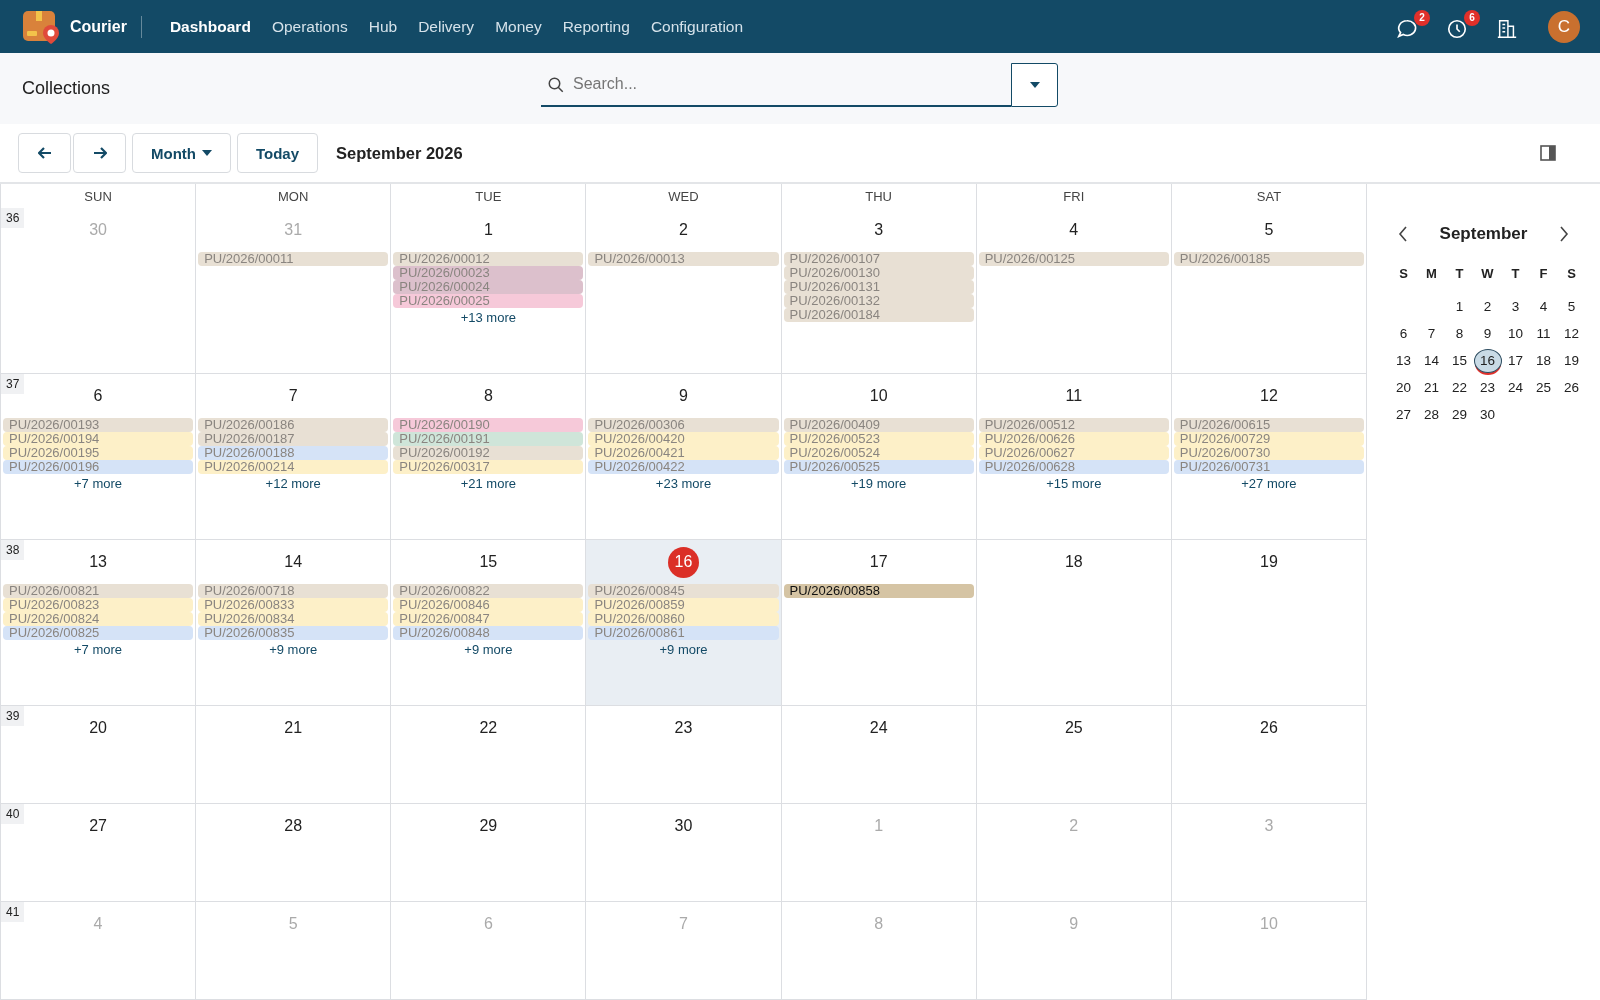 Image resolution: width=1600 pixels, height=1000 pixels. I want to click on day-cell: 18, so click(1073, 622).